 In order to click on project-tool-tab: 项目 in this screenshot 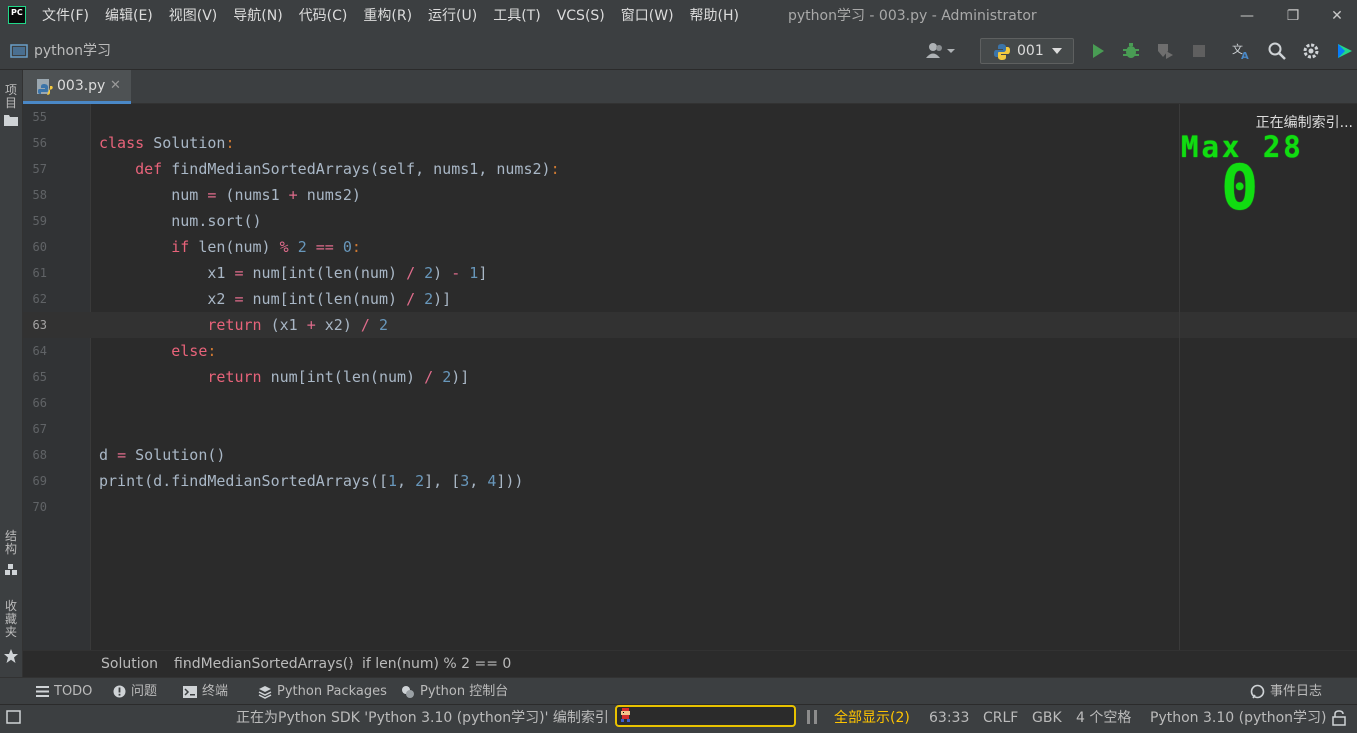, I will do `click(11, 97)`.